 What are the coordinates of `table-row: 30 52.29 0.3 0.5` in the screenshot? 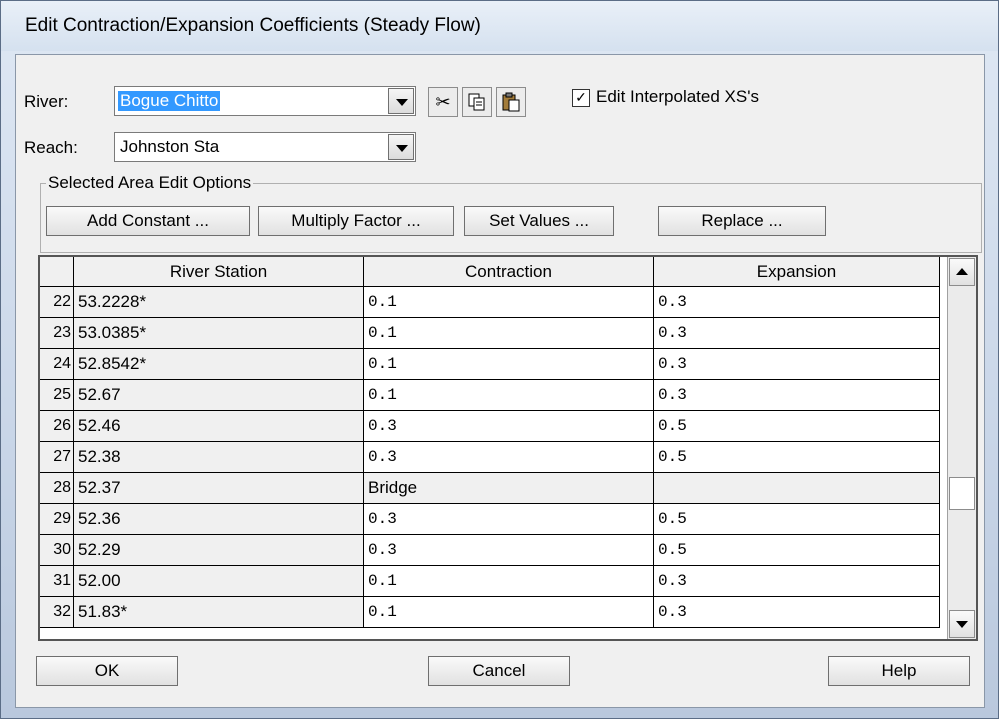 It's located at (490, 550).